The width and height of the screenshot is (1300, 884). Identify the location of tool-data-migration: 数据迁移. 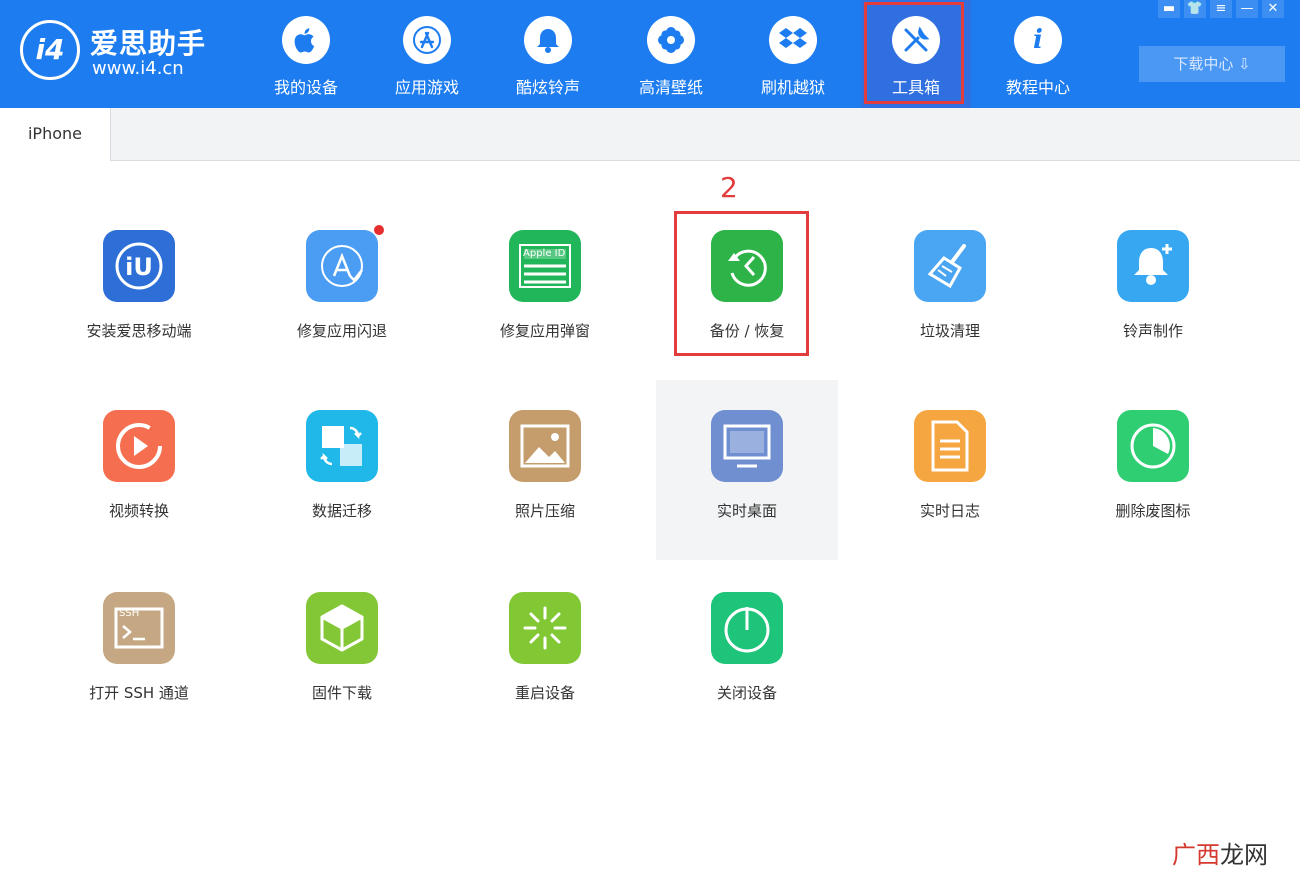
(342, 470).